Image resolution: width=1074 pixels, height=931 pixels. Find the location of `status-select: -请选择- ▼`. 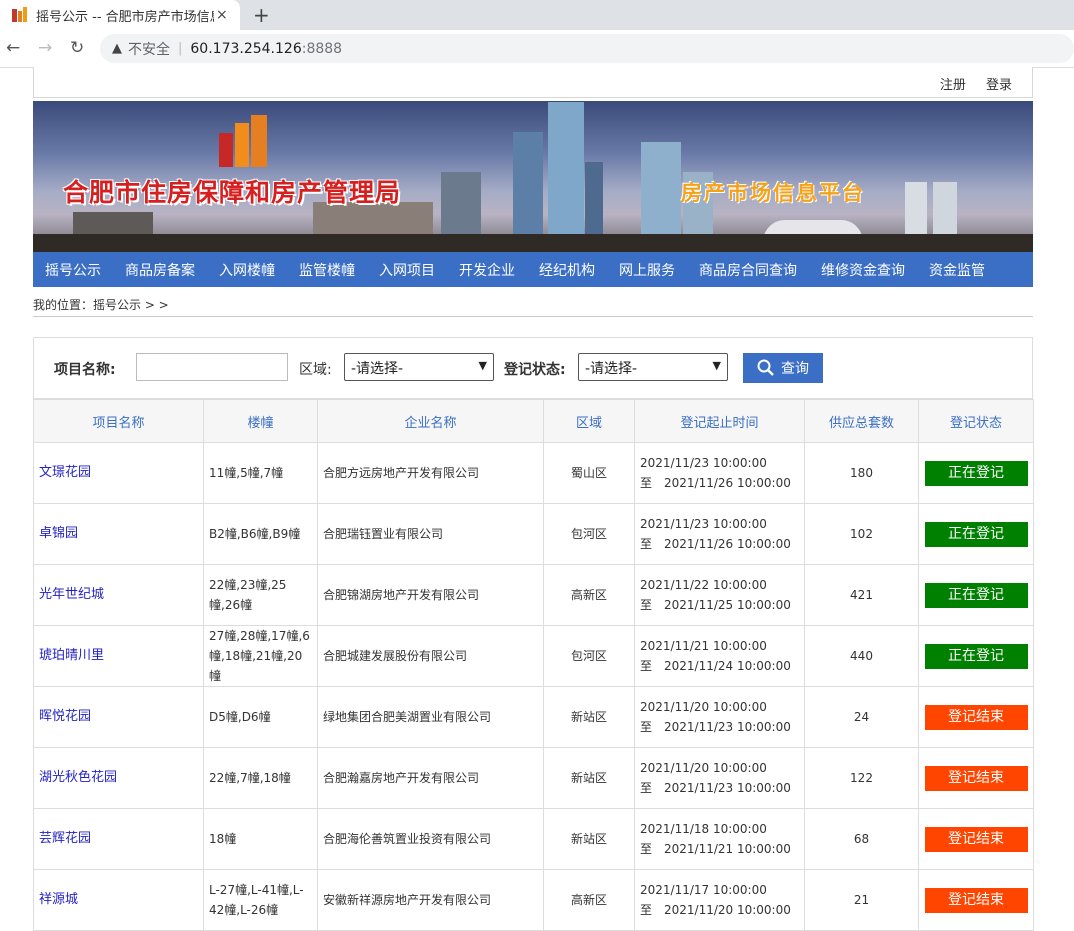

status-select: -请选择- ▼ is located at coordinates (653, 367).